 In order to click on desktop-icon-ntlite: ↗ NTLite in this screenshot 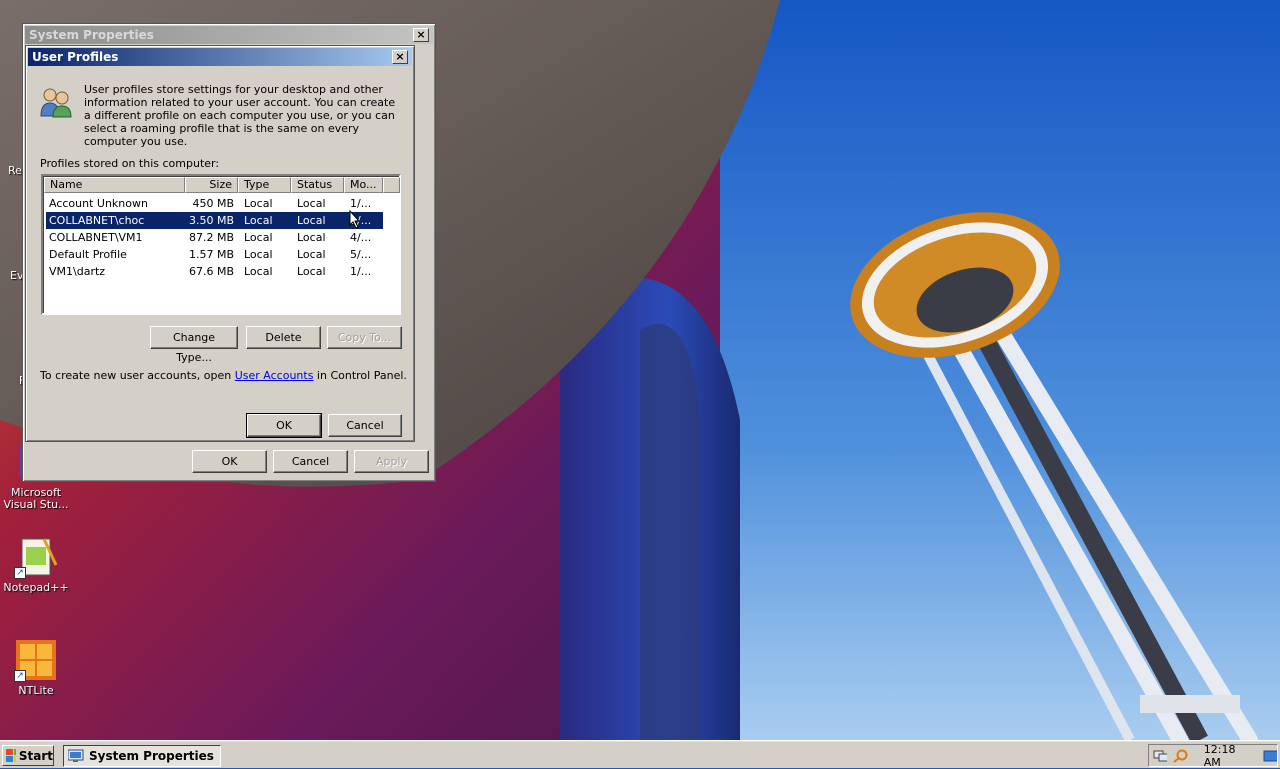, I will do `click(36, 667)`.